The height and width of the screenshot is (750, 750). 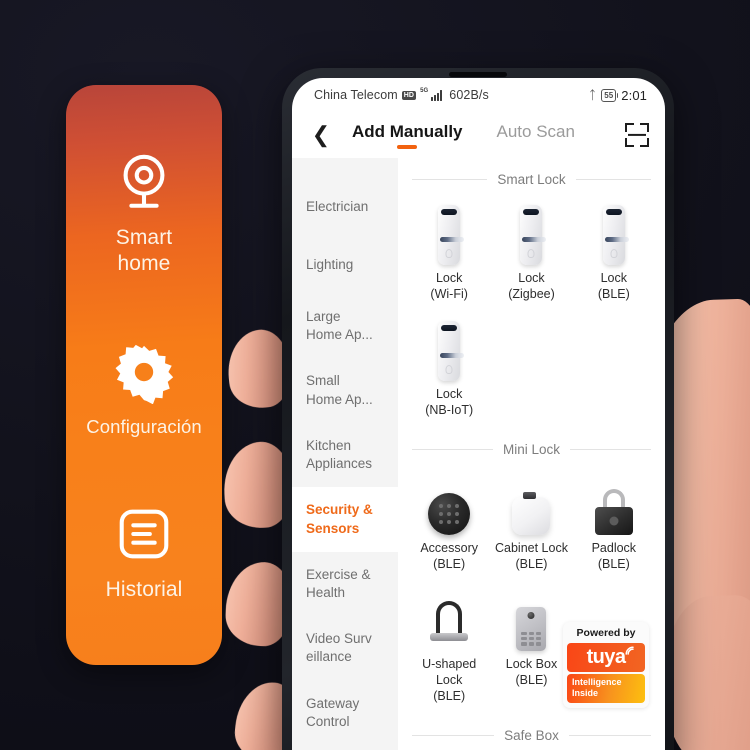 I want to click on camera-icon, so click(x=144, y=182).